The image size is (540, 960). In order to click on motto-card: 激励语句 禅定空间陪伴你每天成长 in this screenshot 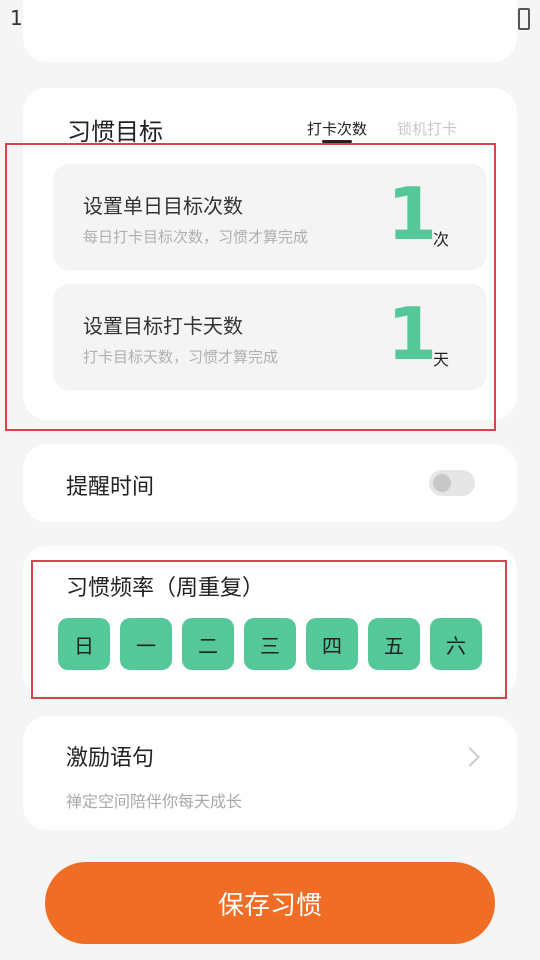, I will do `click(270, 773)`.